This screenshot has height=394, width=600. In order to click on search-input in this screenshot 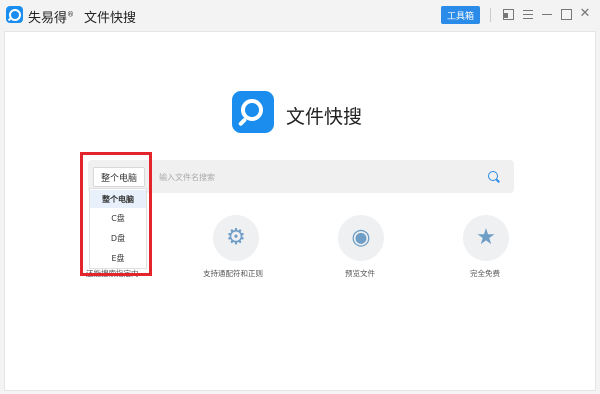, I will do `click(319, 177)`.